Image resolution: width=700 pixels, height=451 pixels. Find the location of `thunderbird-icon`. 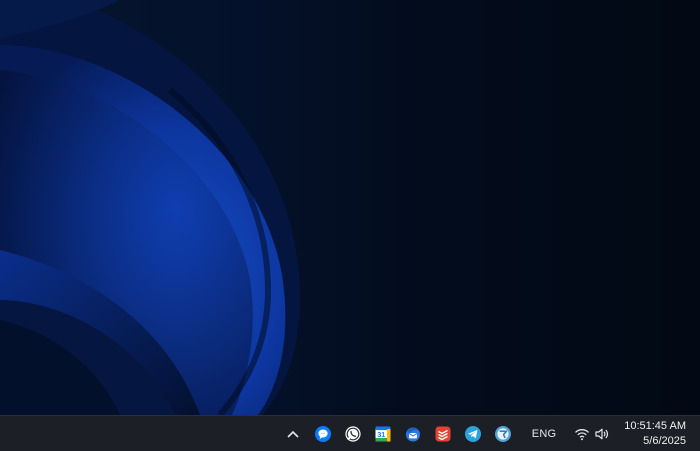

thunderbird-icon is located at coordinates (413, 434).